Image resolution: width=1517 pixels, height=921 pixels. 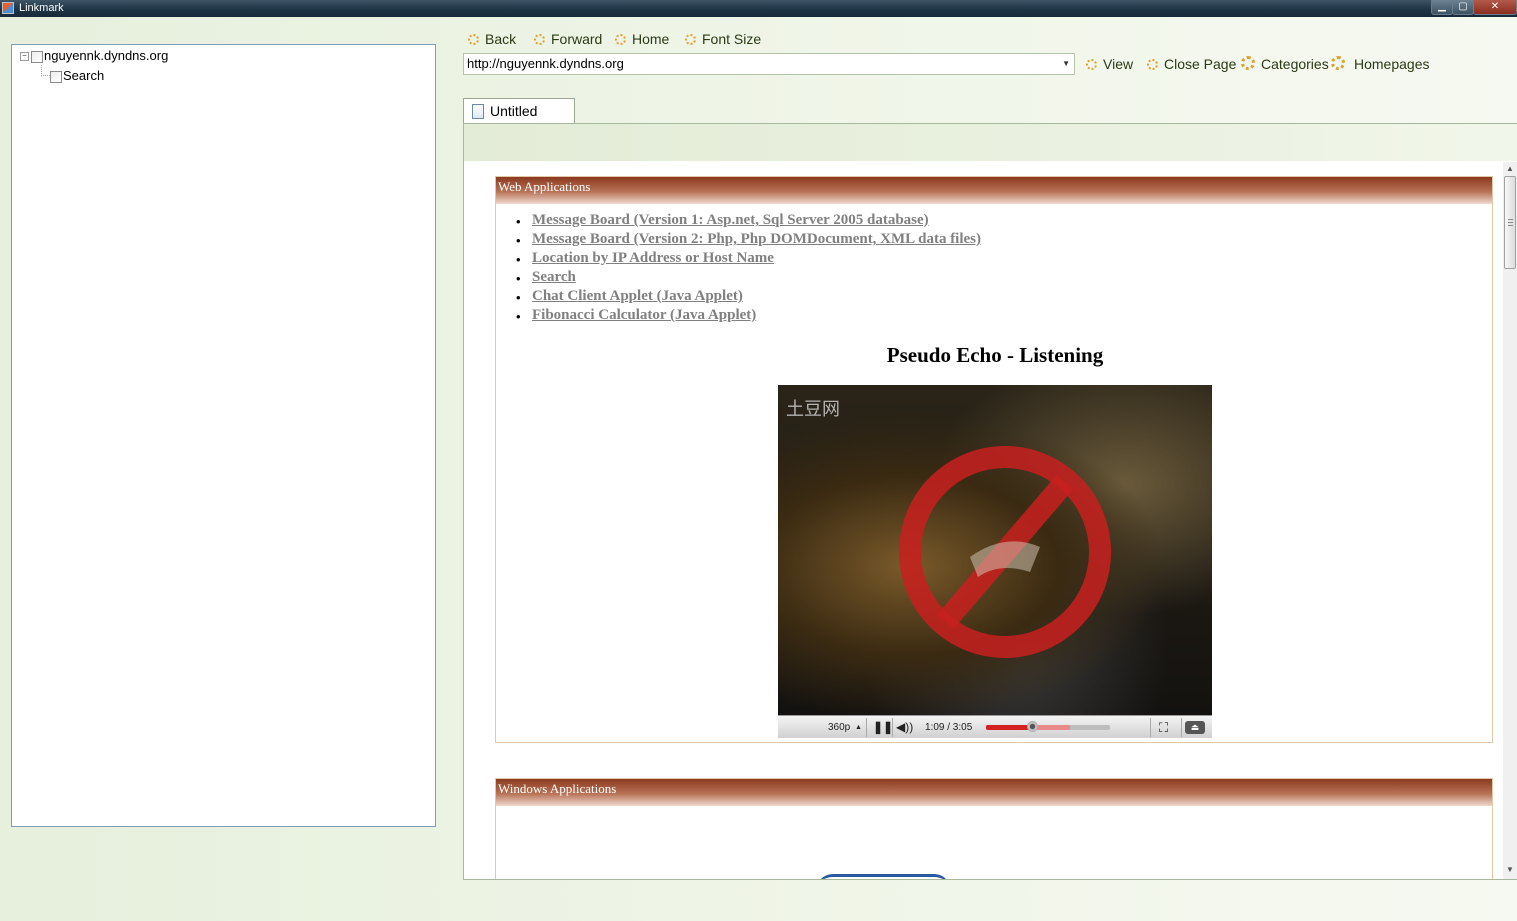 I want to click on close-page-label: Close Page, so click(x=1200, y=64).